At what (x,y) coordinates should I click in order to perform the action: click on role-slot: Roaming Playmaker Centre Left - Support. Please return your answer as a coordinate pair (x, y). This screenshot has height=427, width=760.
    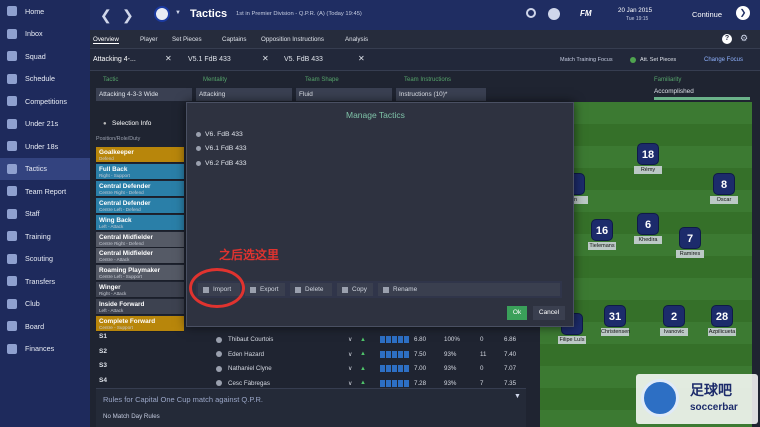
    Looking at the image, I should click on (140, 273).